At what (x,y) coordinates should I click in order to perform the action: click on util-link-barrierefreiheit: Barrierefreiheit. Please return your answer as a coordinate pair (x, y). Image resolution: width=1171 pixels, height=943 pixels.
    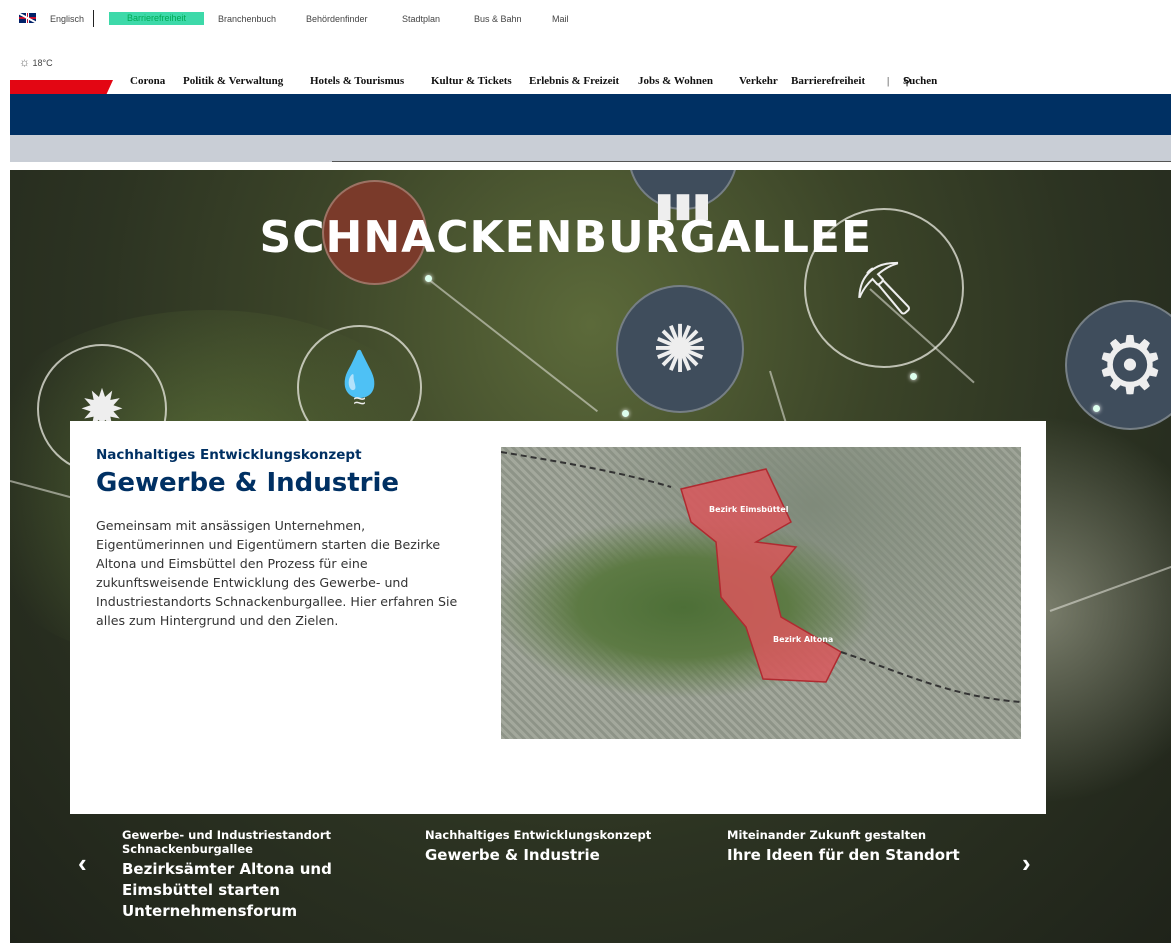
    Looking at the image, I should click on (156, 18).